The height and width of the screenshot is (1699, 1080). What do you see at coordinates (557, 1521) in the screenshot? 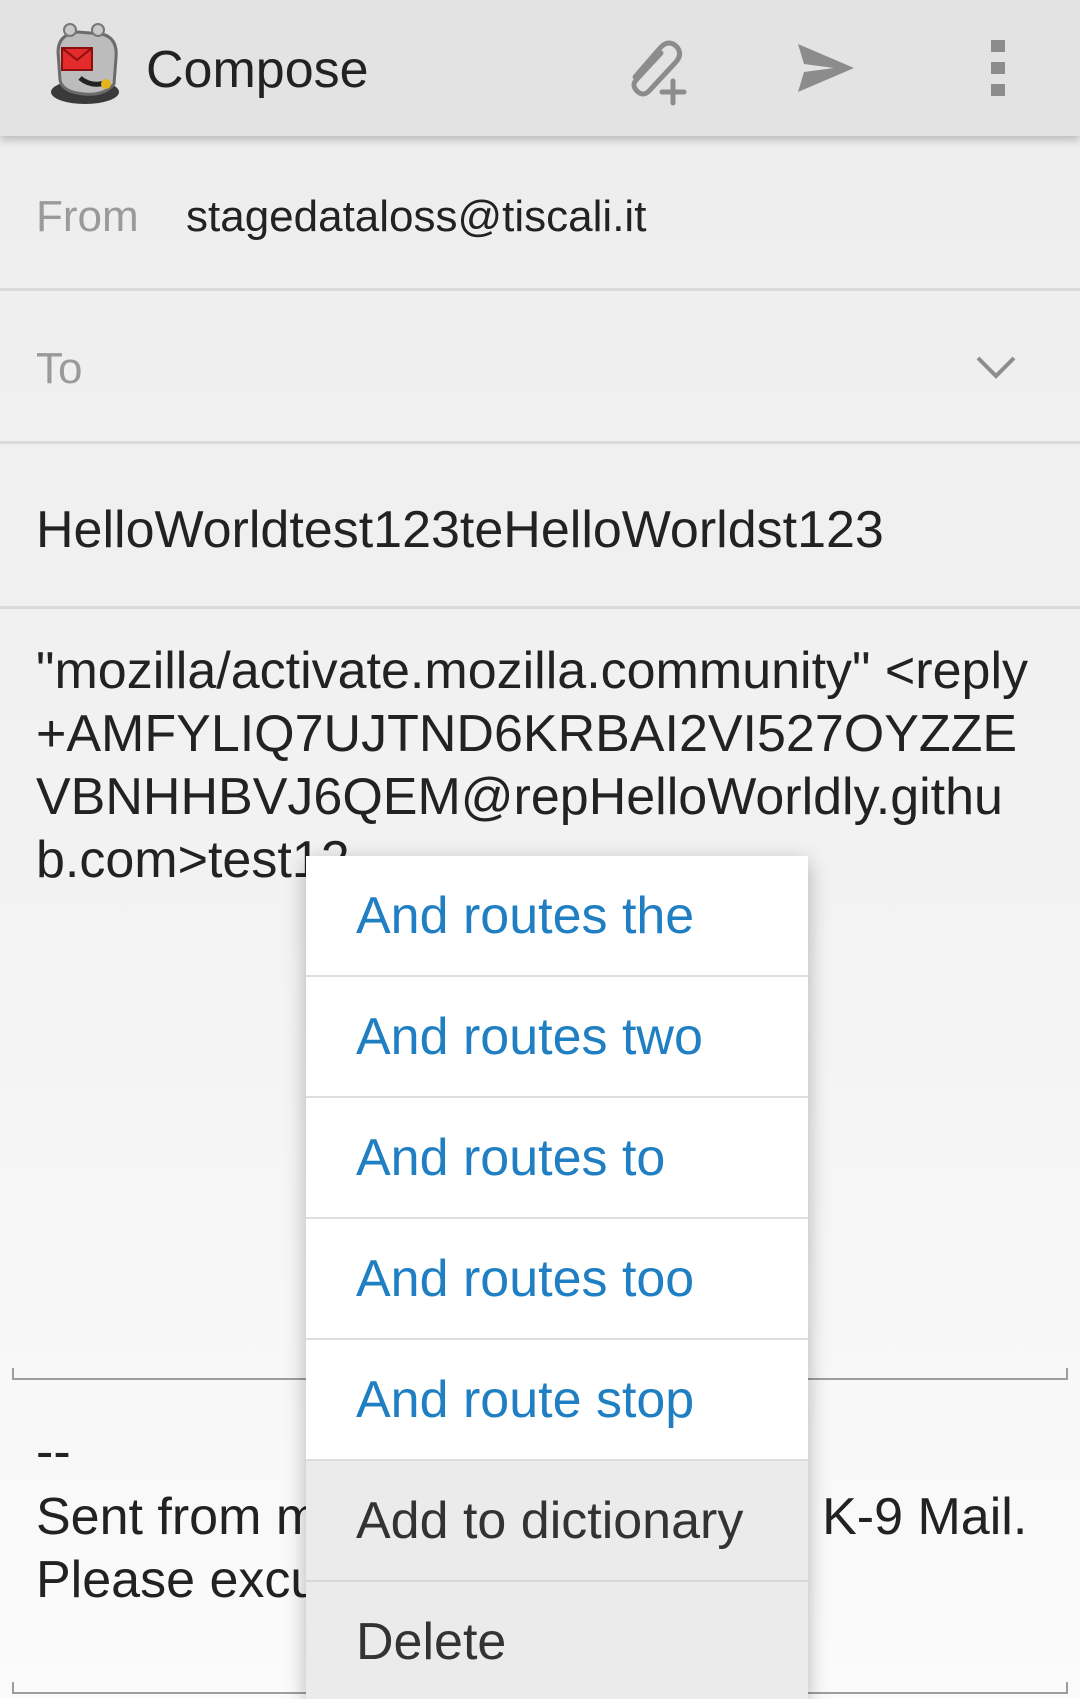
I see `add-to-dictionary-item: Add to dictionary` at bounding box center [557, 1521].